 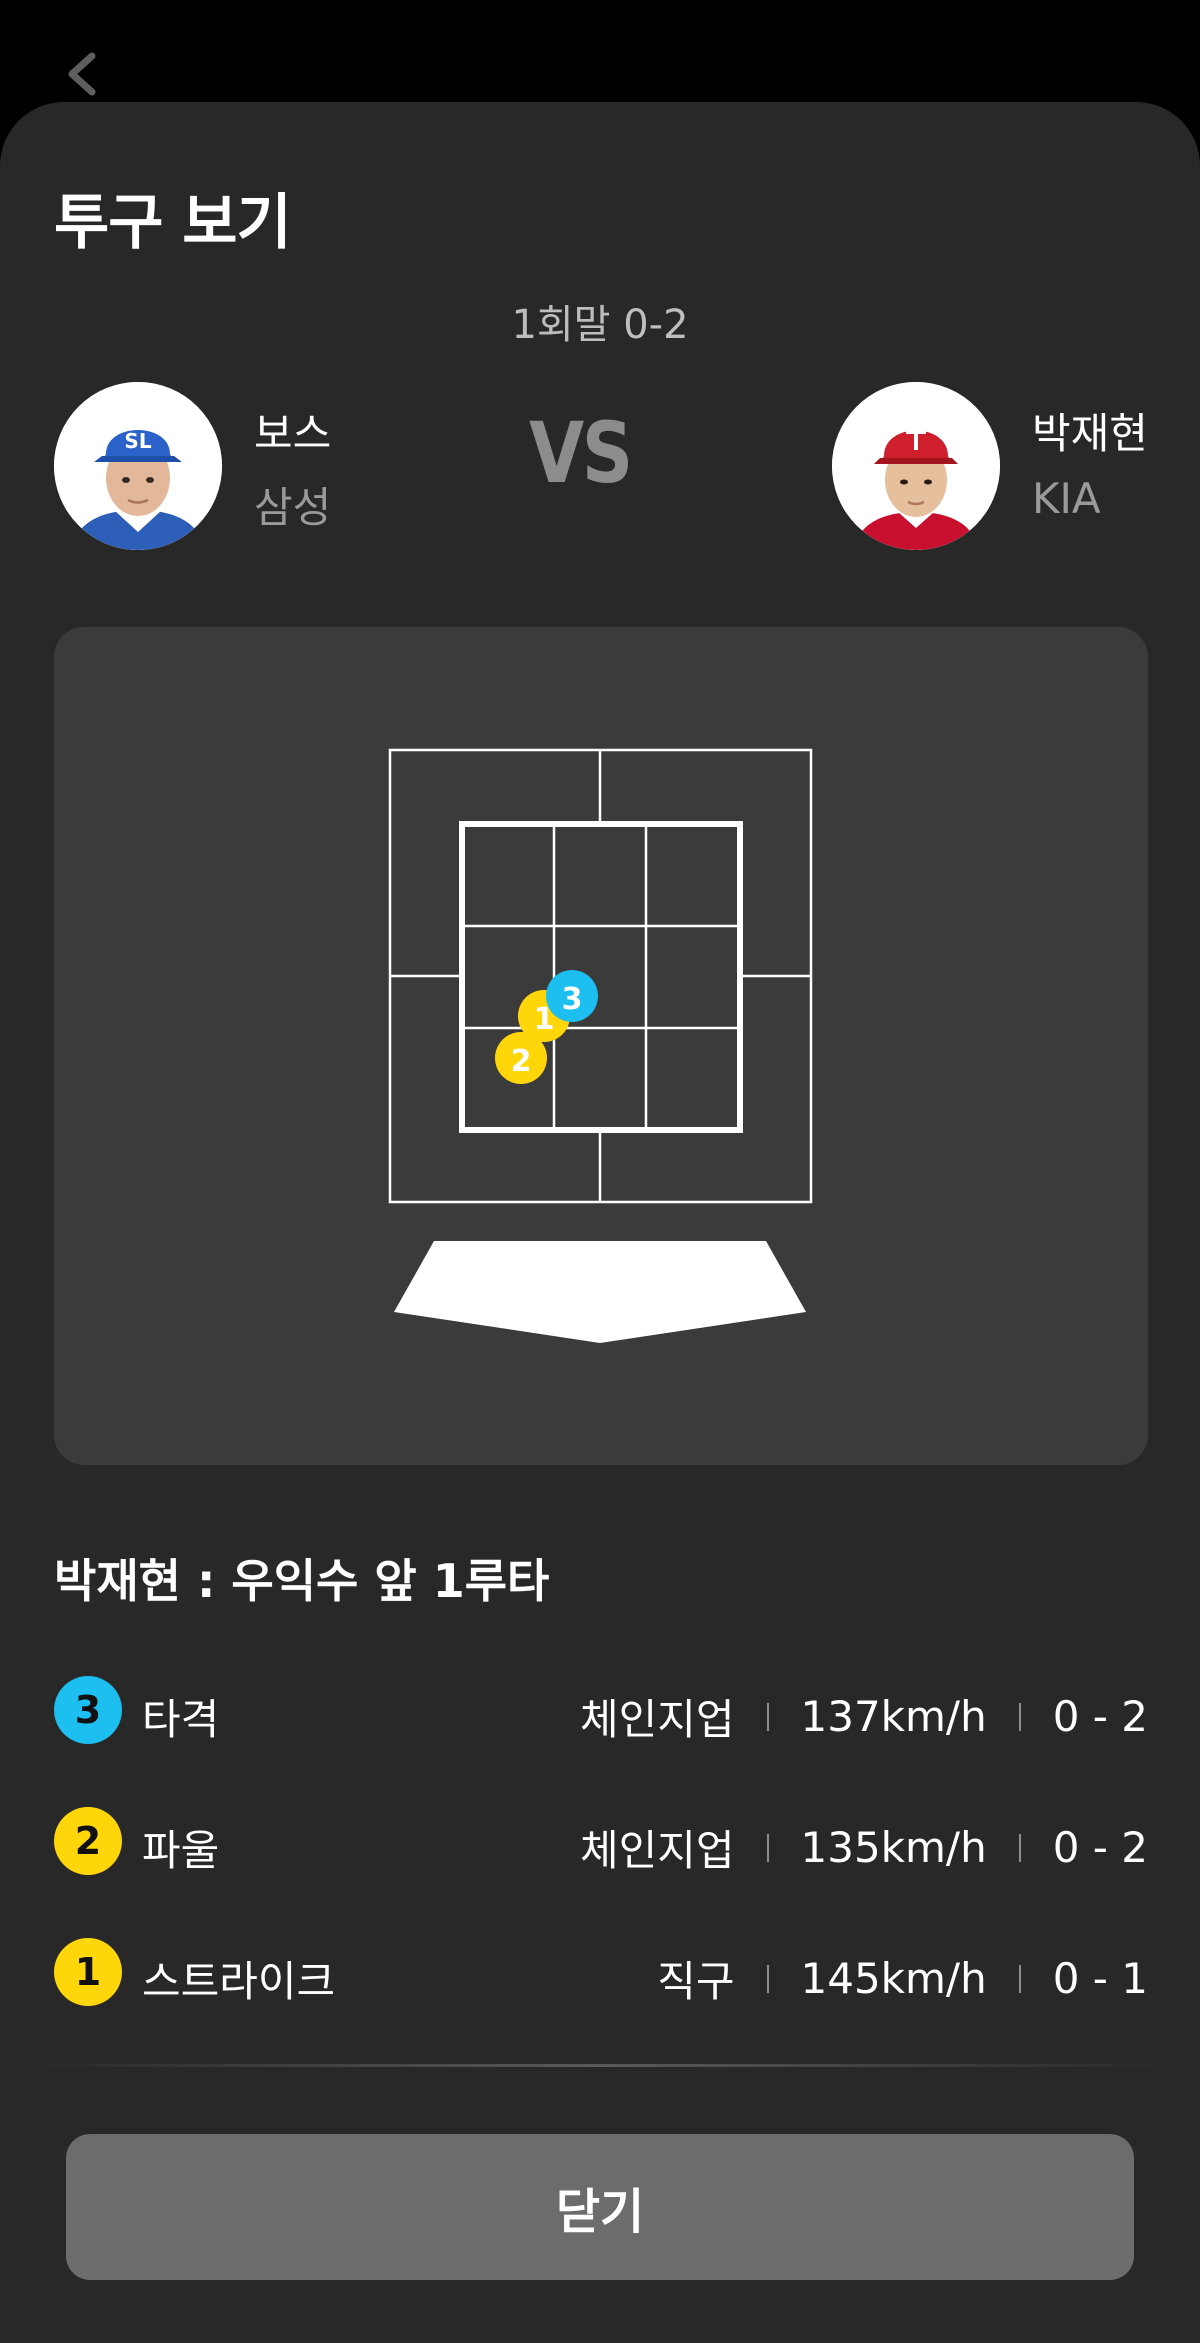 I want to click on strike-zone-grid, so click(x=601, y=977).